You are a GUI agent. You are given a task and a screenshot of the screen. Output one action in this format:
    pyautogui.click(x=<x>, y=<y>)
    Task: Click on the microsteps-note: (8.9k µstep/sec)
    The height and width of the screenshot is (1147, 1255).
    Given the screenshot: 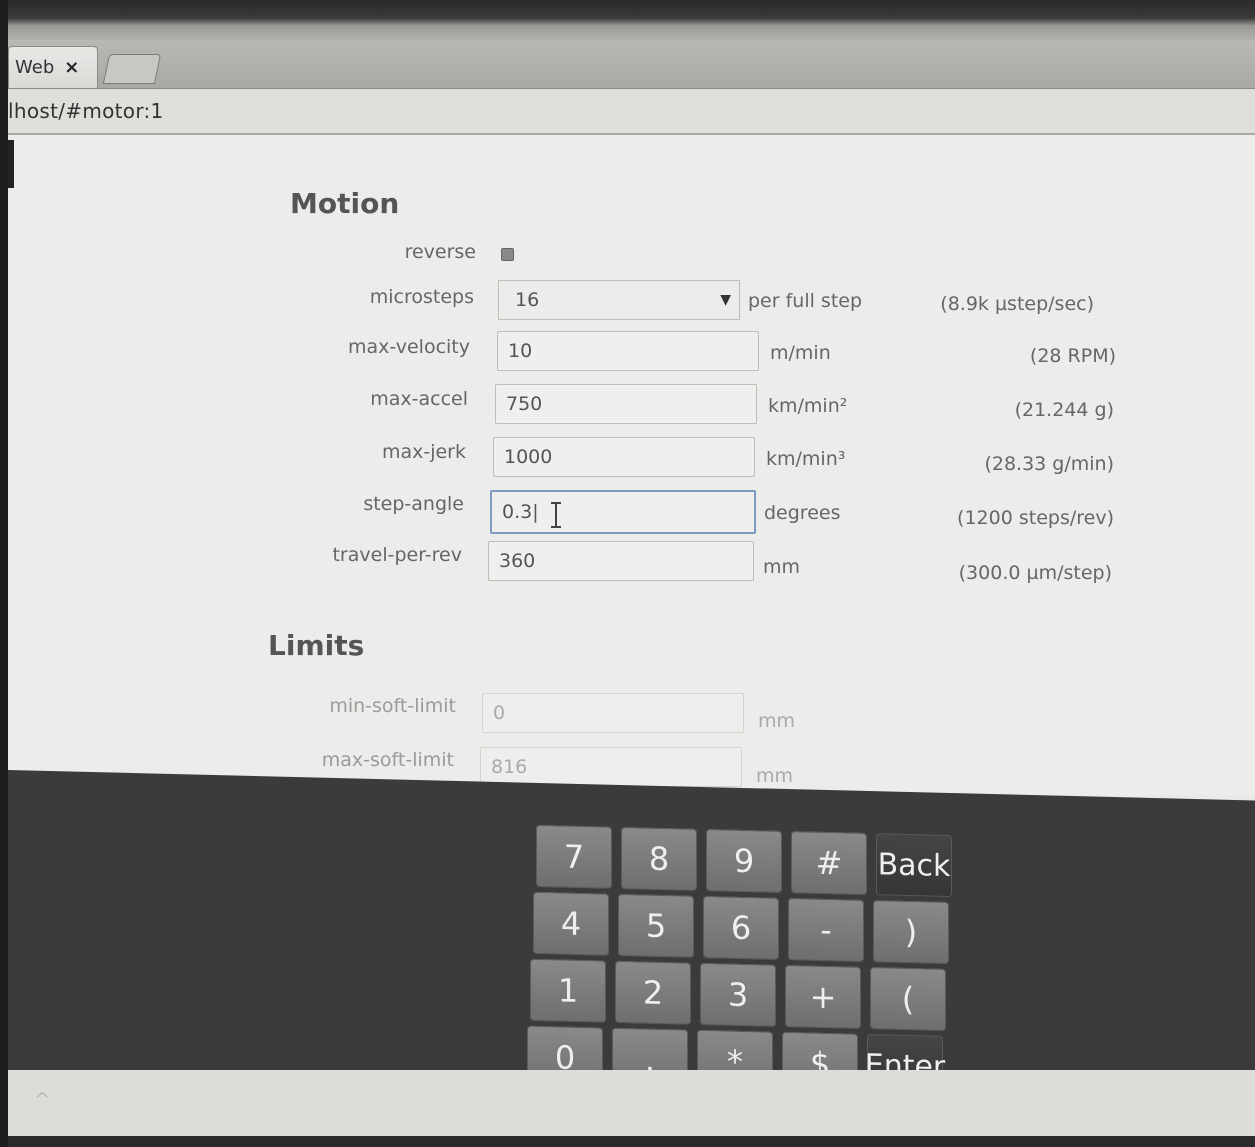 What is the action you would take?
    pyautogui.click(x=1017, y=304)
    